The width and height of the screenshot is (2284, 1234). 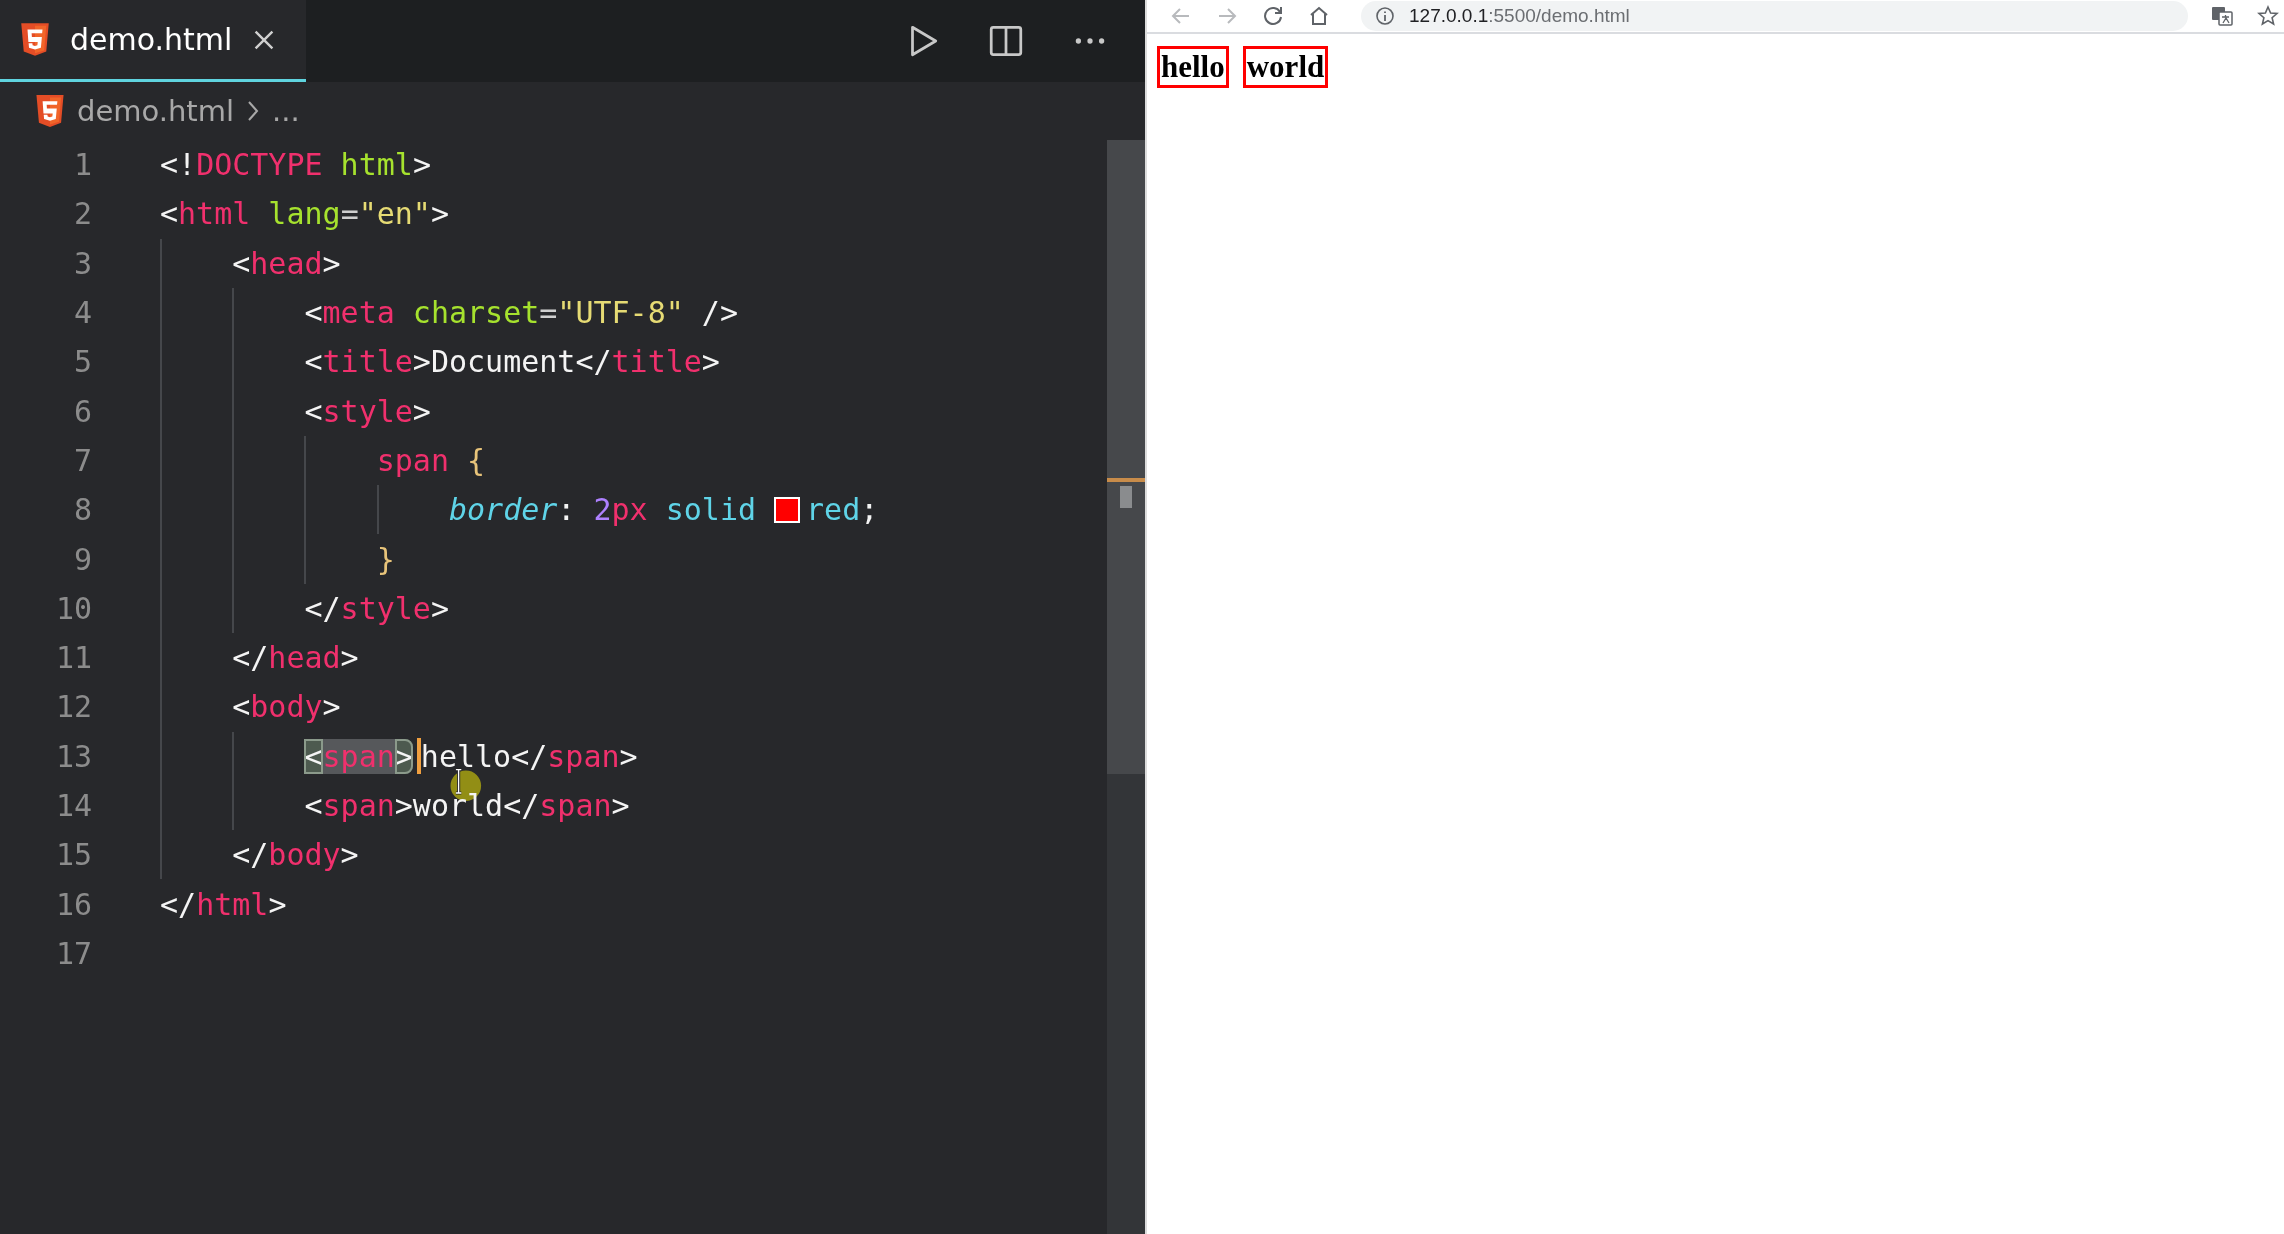 I want to click on line-number: 6, so click(x=82, y=411).